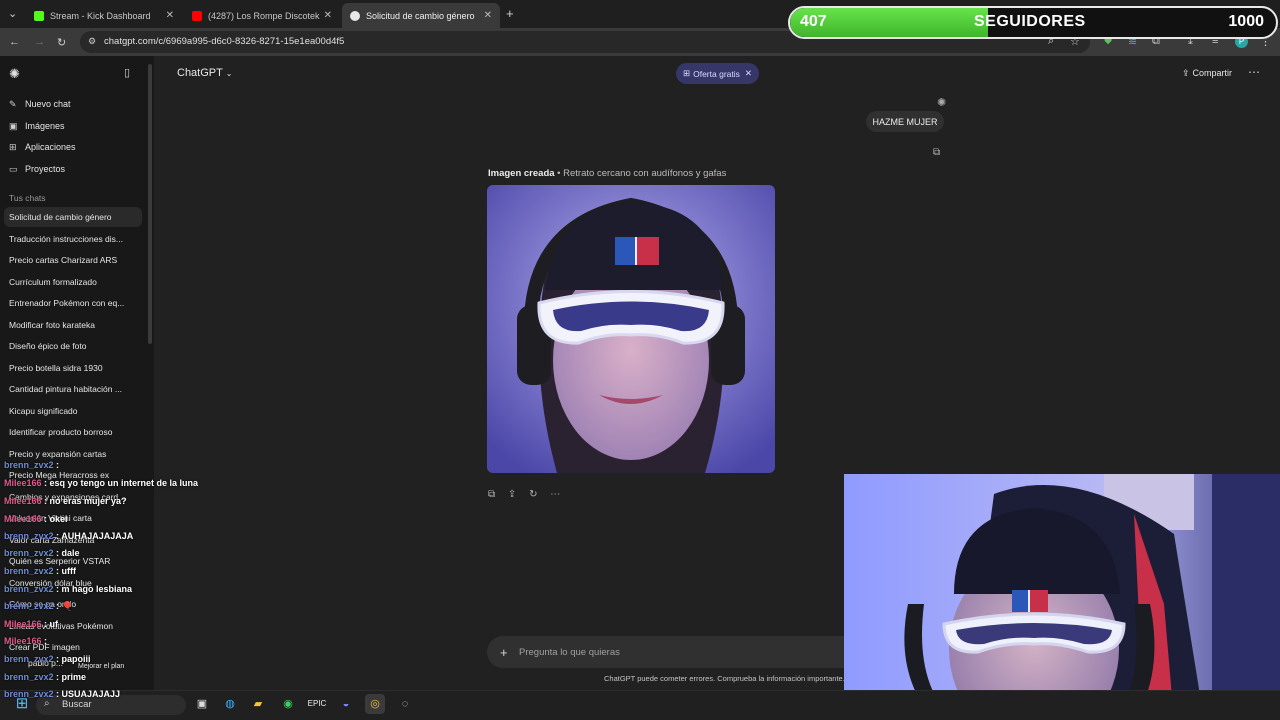  I want to click on file-explorer-icon: ▰, so click(258, 704).